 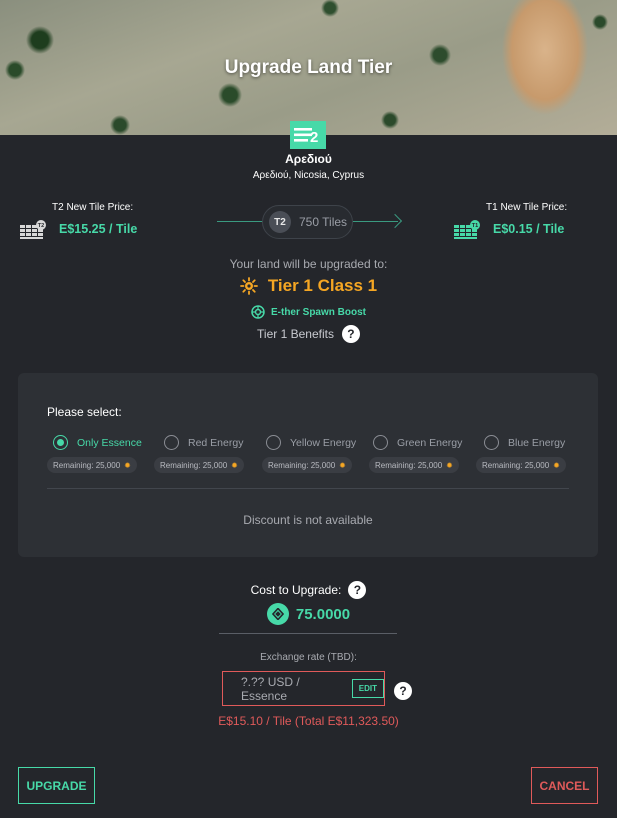 What do you see at coordinates (318, 312) in the screenshot?
I see `boost-label: E-ther Spawn Boost` at bounding box center [318, 312].